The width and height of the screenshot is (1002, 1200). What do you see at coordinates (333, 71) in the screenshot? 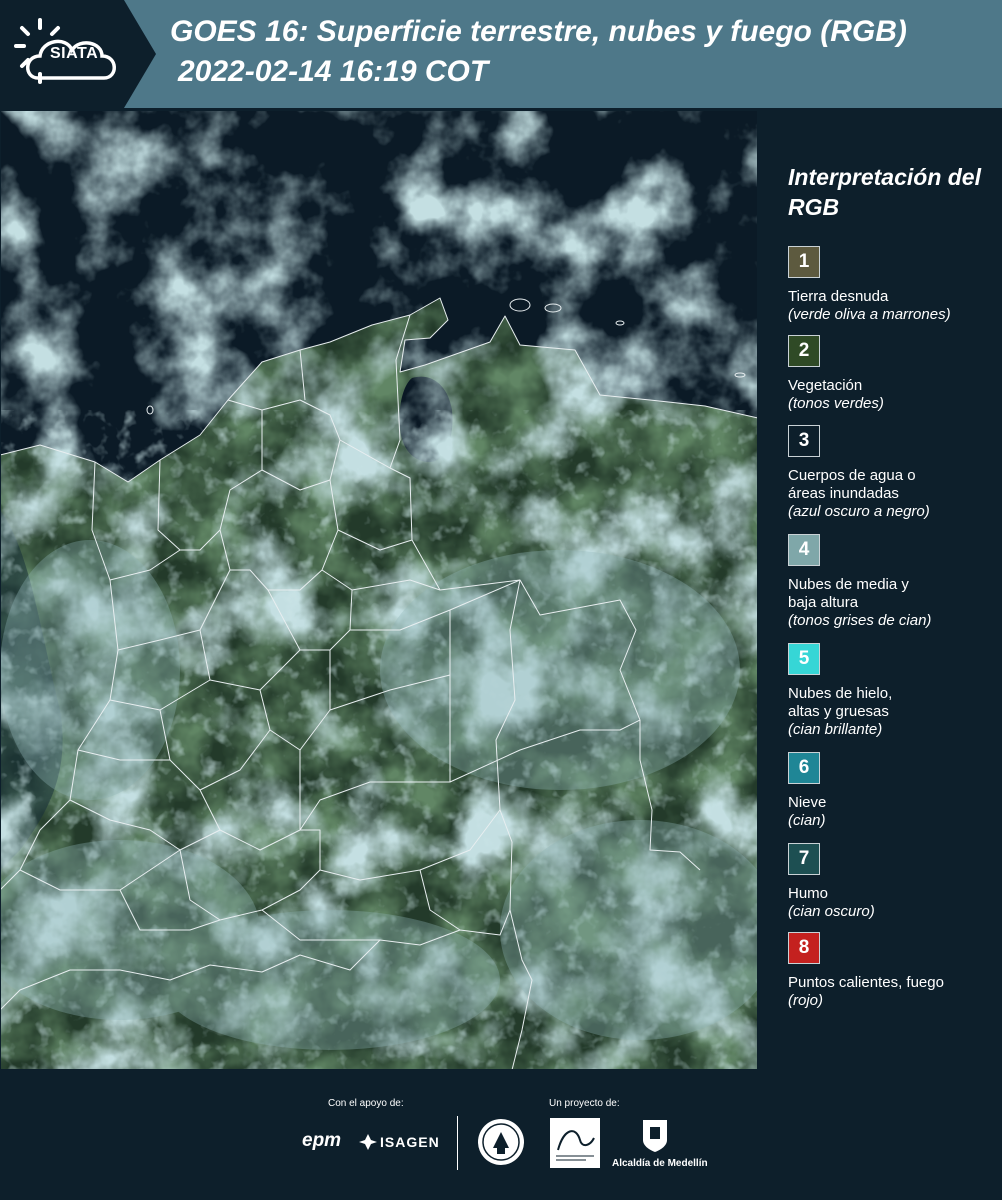
I see `timestamp: 2022-02-14 16:19 COT` at bounding box center [333, 71].